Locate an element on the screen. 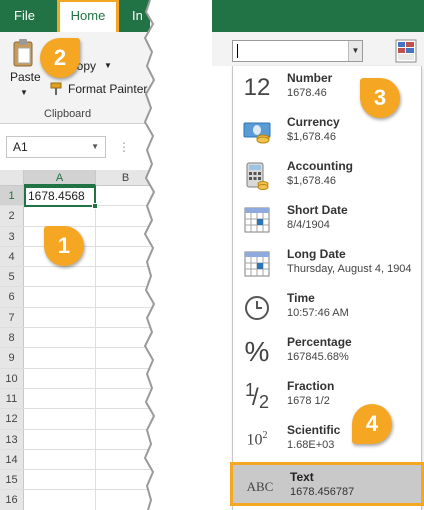  table-row: 7 is located at coordinates (75, 318).